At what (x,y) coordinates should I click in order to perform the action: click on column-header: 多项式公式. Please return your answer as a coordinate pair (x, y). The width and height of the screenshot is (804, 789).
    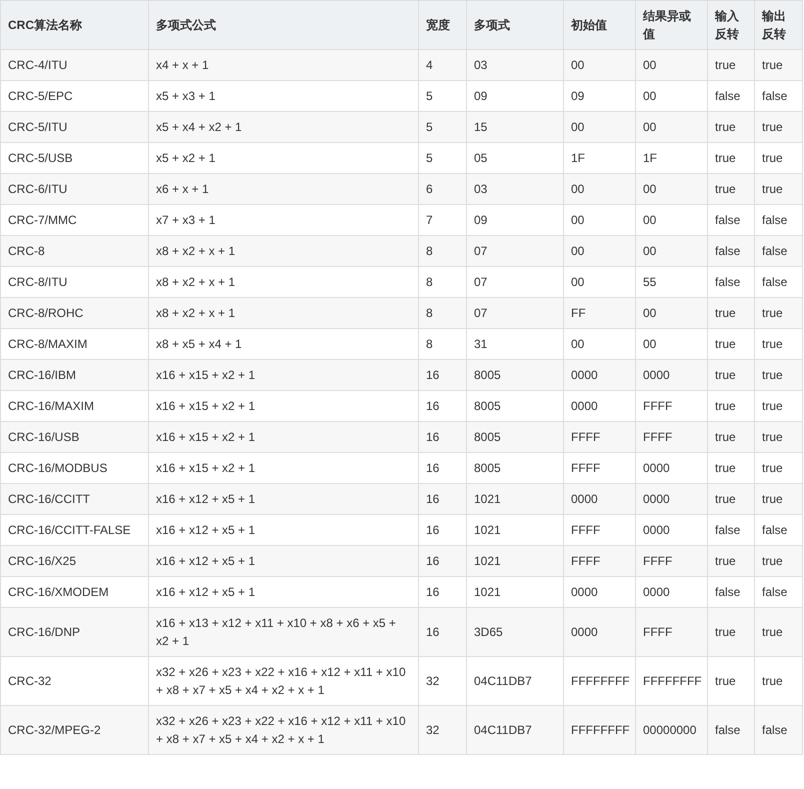
    Looking at the image, I should click on (283, 25).